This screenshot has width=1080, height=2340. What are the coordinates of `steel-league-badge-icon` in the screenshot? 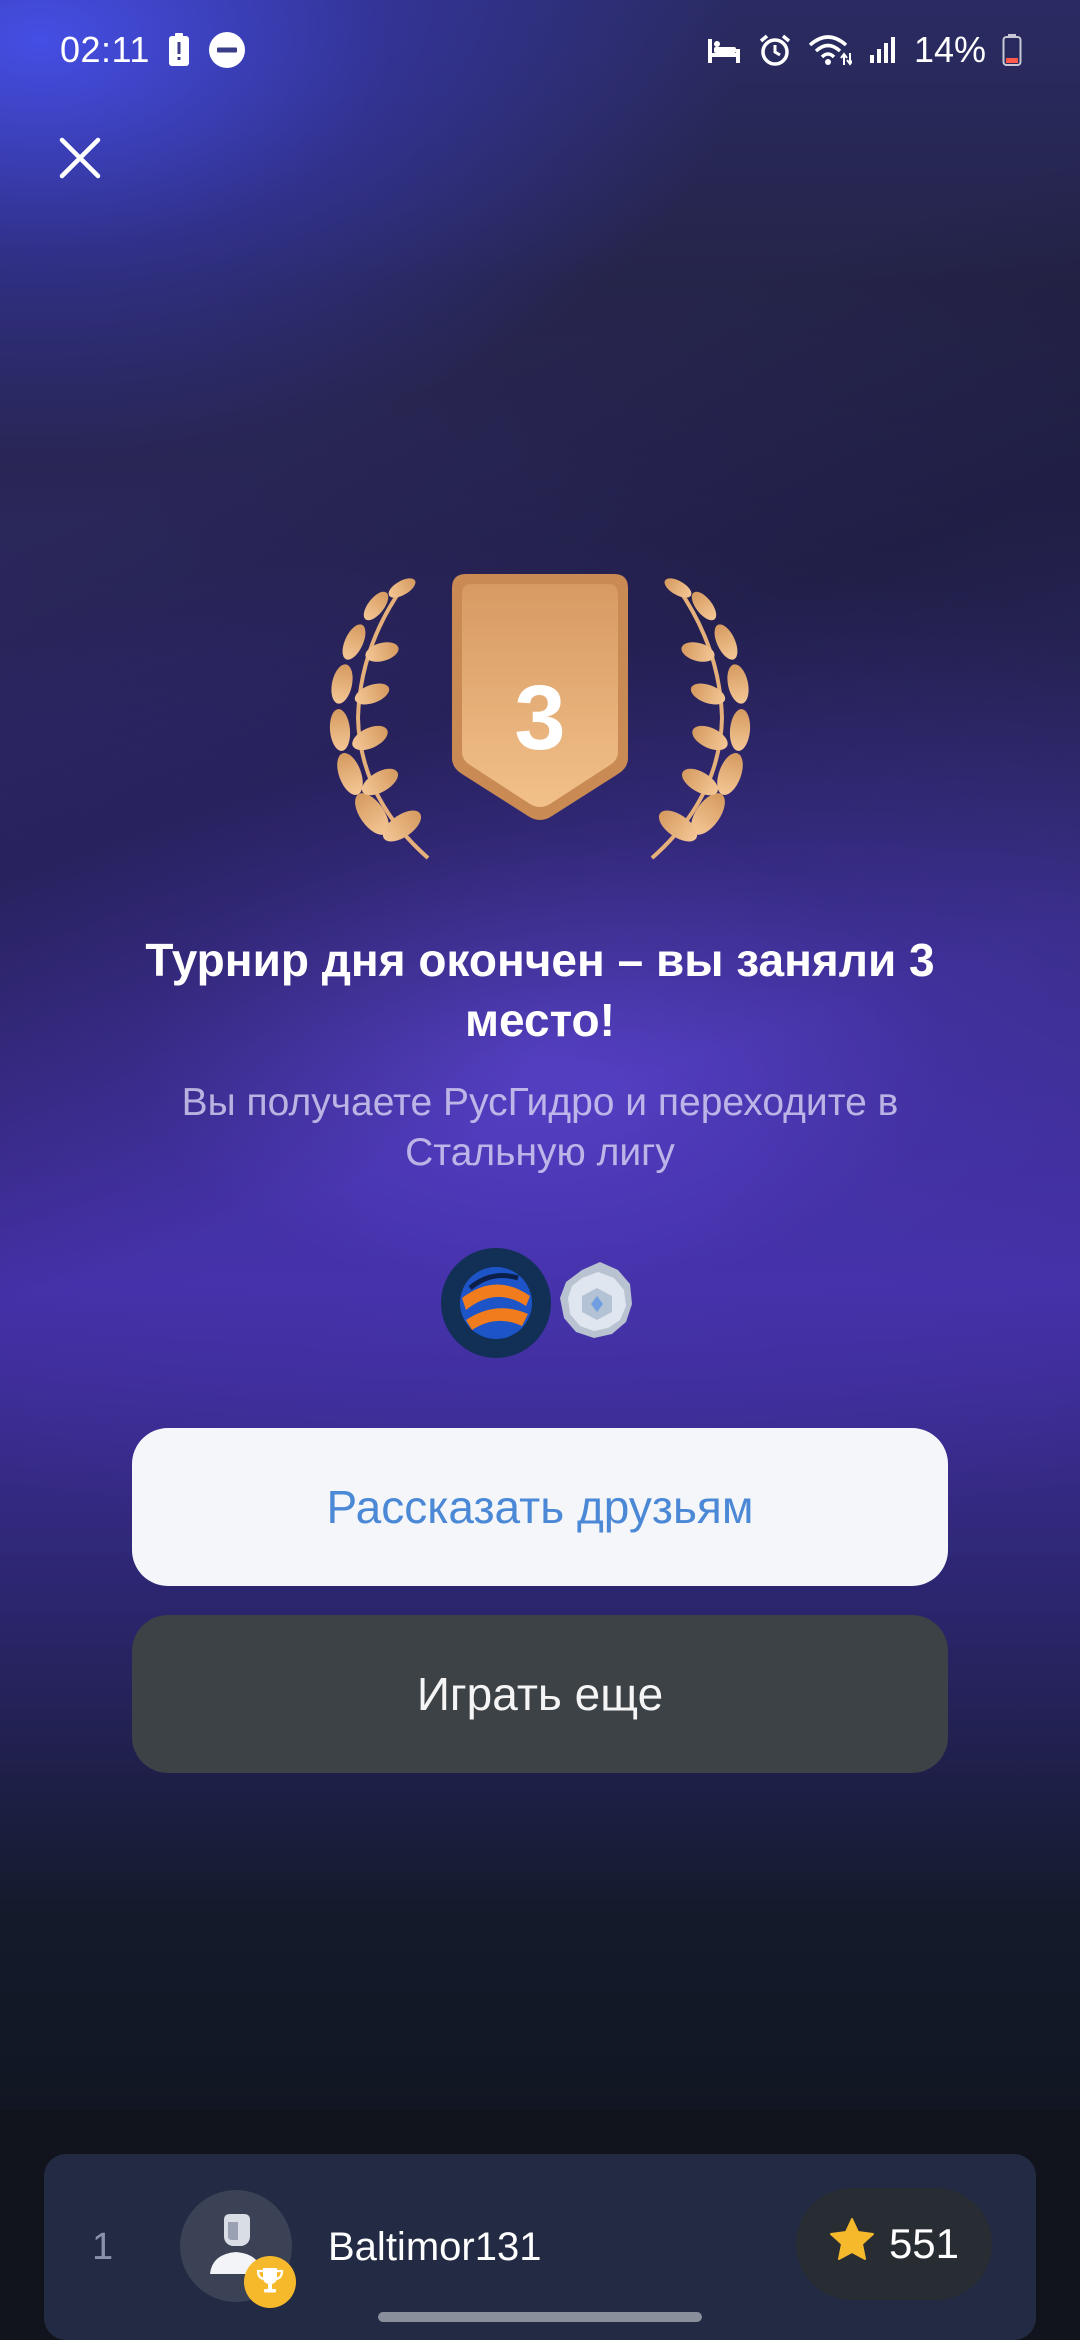 It's located at (596, 1300).